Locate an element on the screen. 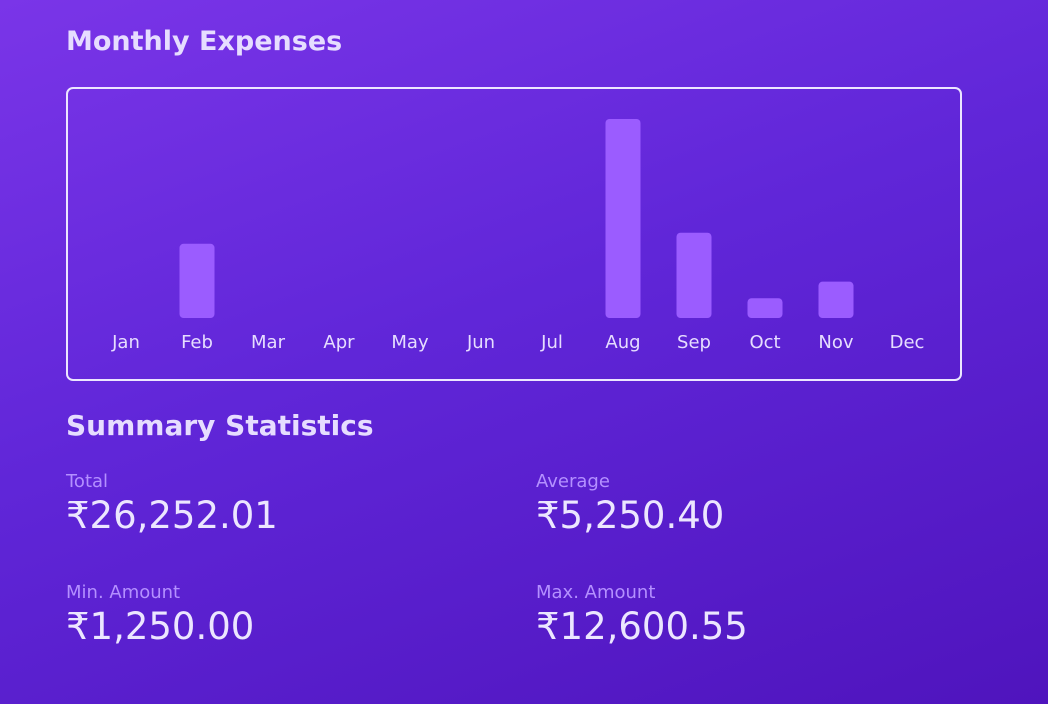 Image resolution: width=1048 pixels, height=704 pixels. min-amount-value: ₹1,250.00 is located at coordinates (160, 626).